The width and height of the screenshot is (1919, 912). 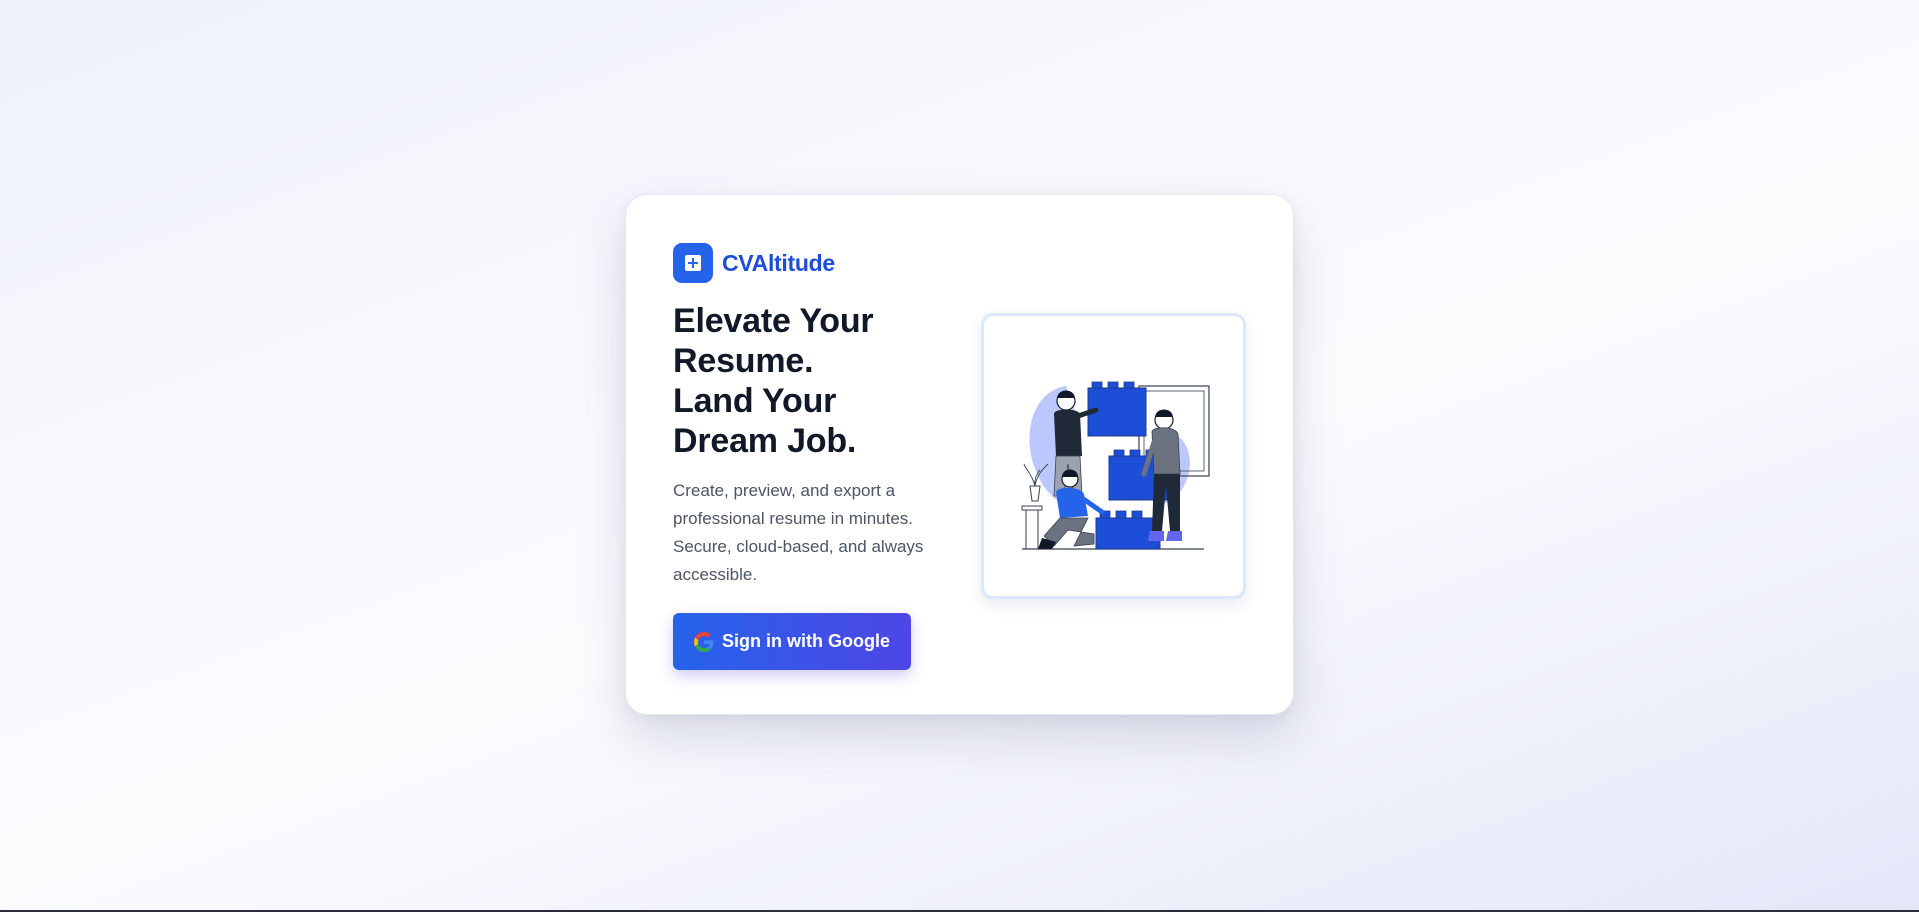 I want to click on headline-line: Resume., so click(x=743, y=361).